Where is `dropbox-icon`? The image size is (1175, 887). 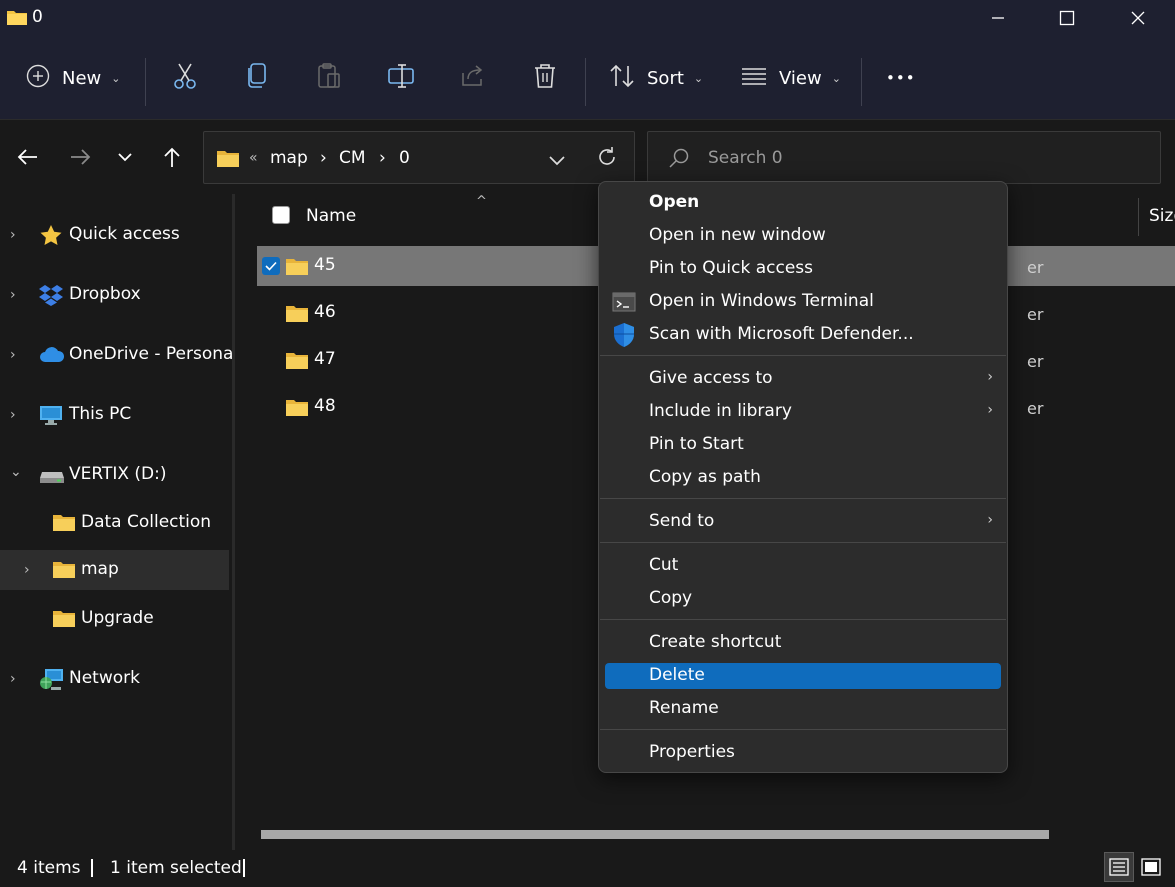
dropbox-icon is located at coordinates (51, 295).